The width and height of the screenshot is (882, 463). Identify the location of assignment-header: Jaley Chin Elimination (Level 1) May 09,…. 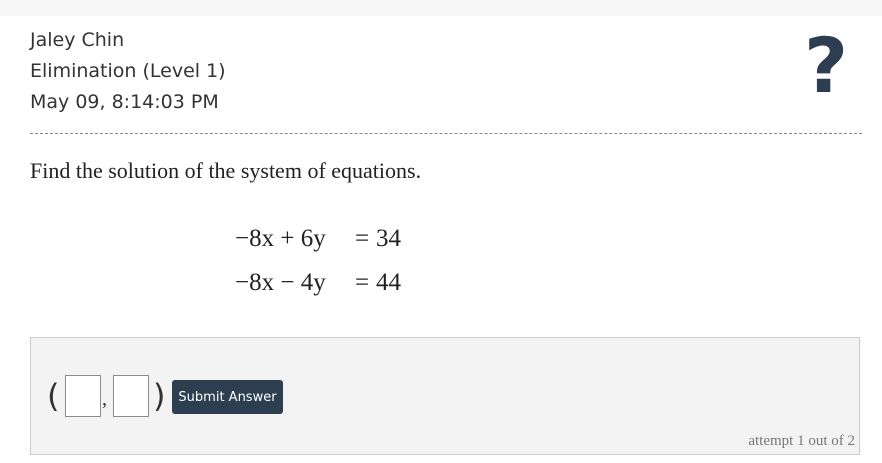
(128, 71).